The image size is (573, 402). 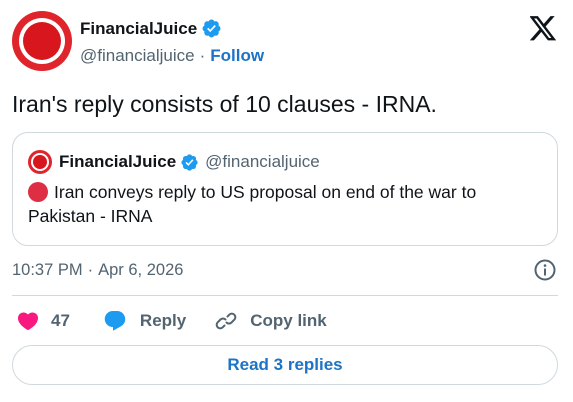 I want to click on author-handle-row: @financialjuice · Follow, so click(x=172, y=56).